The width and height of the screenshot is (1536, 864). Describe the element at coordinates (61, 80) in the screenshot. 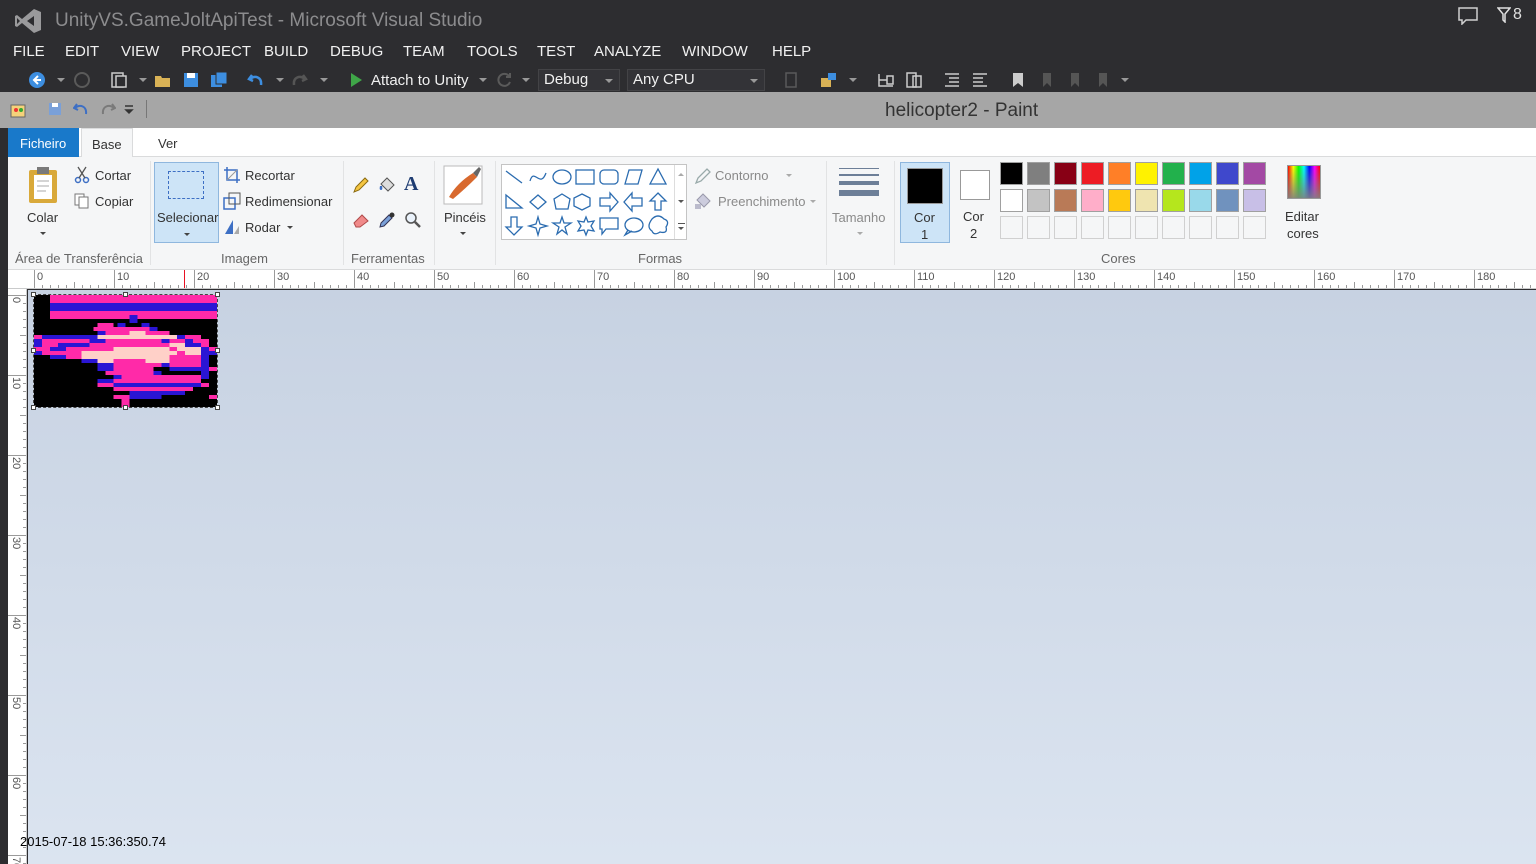

I see `back-dropdown-icon` at that location.